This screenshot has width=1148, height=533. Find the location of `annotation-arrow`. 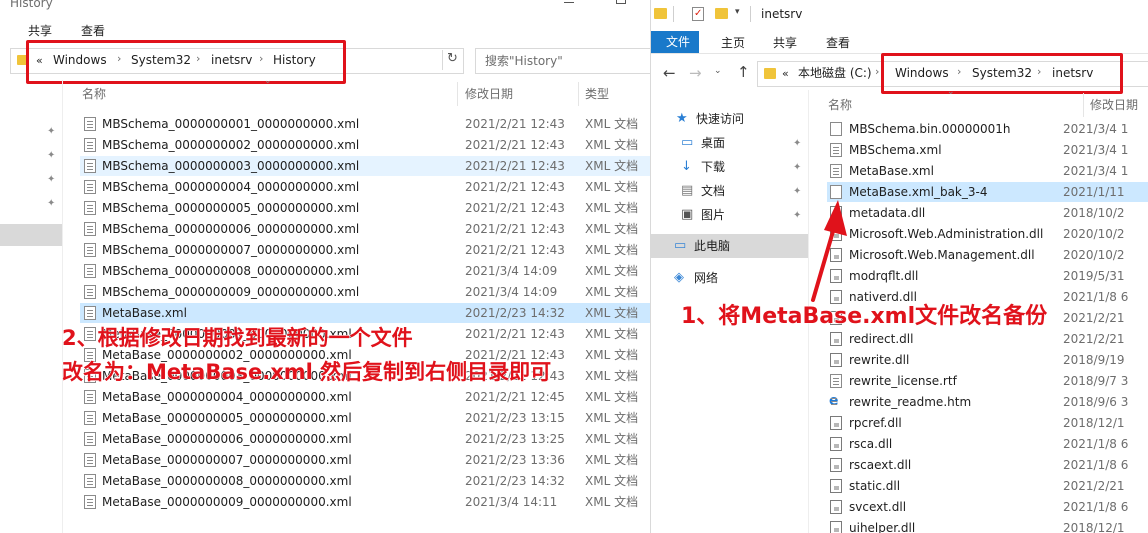

annotation-arrow is located at coordinates (829, 251).